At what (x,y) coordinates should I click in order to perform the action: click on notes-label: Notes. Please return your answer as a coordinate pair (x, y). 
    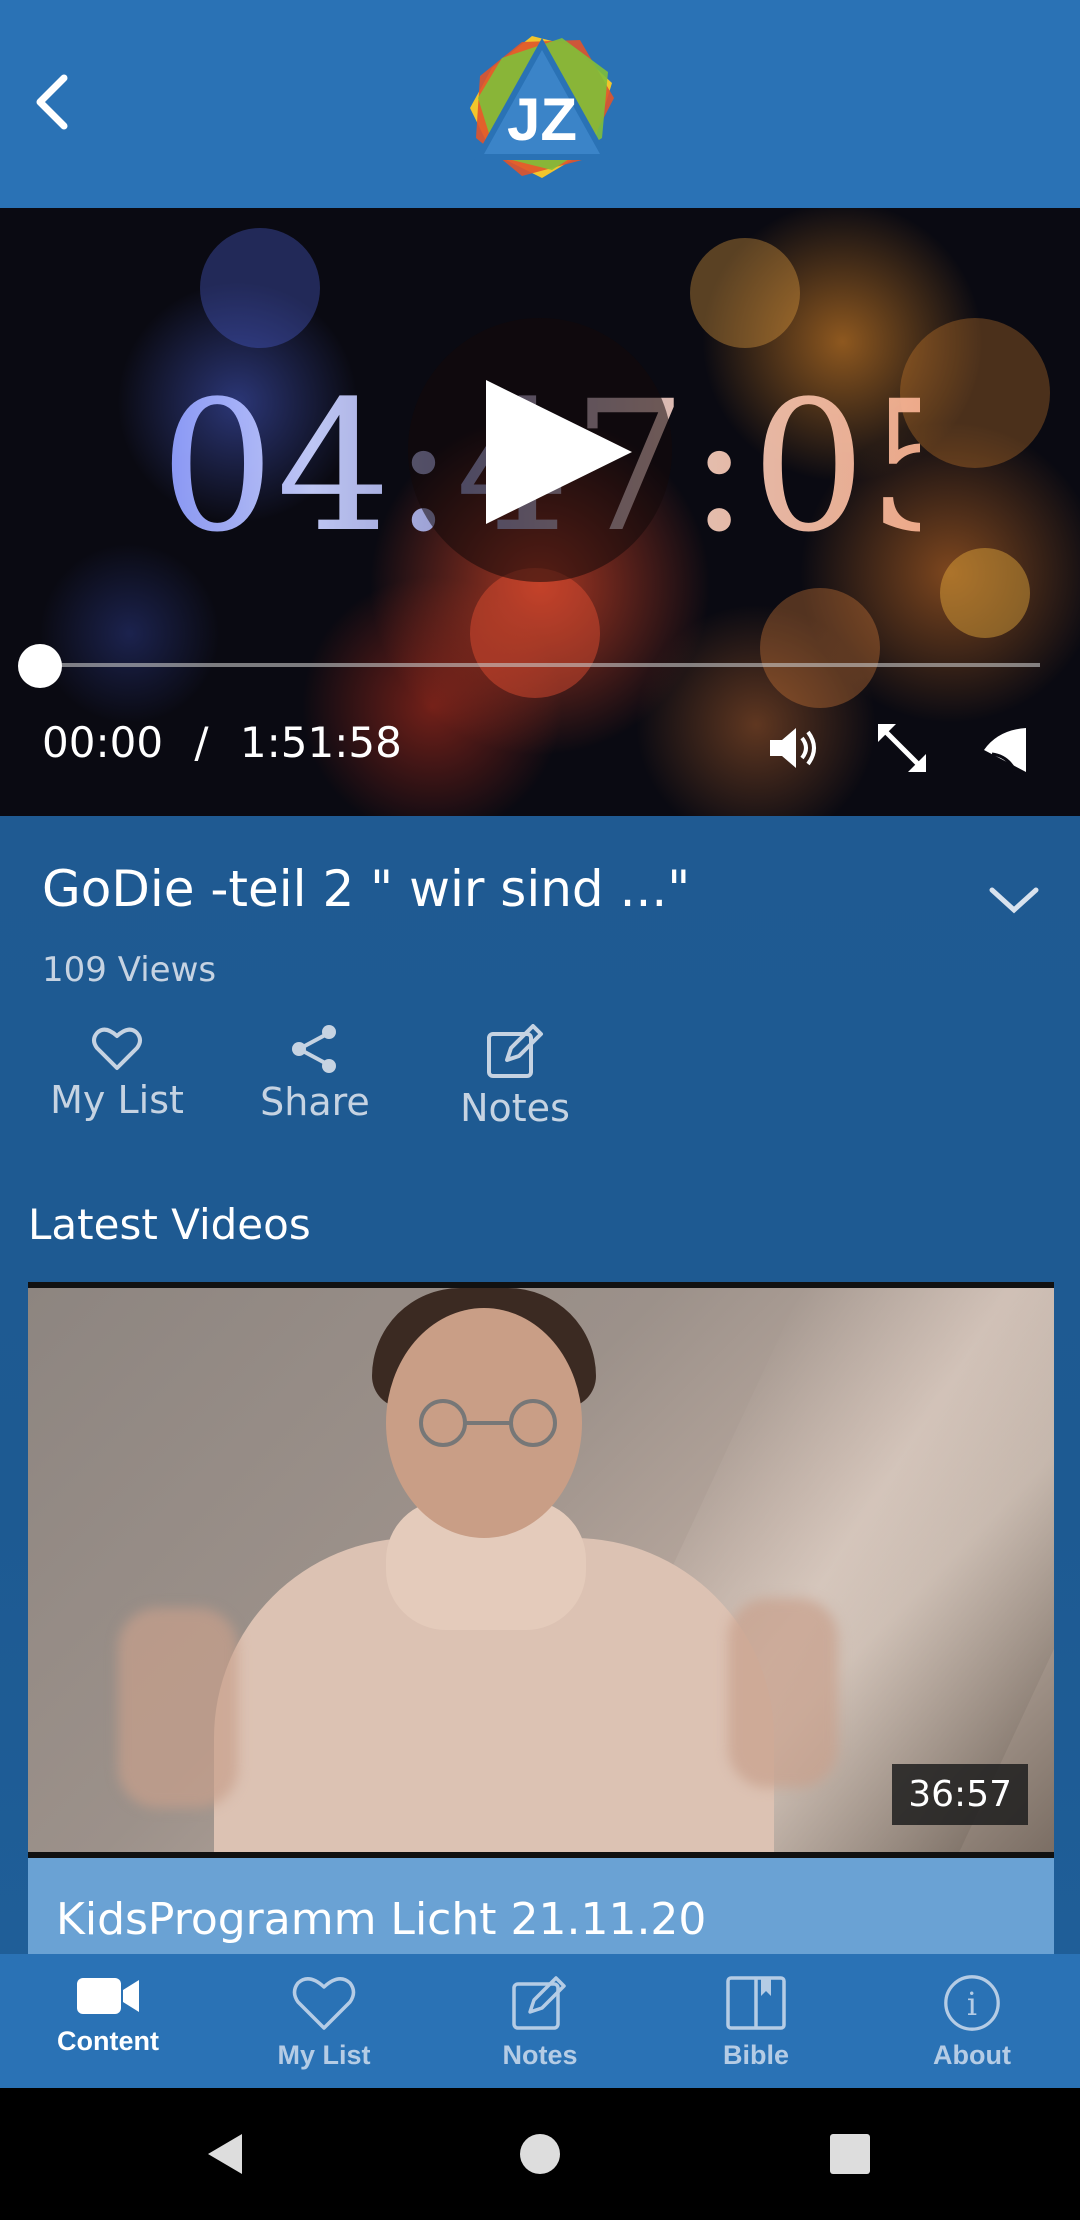
    Looking at the image, I should click on (515, 1108).